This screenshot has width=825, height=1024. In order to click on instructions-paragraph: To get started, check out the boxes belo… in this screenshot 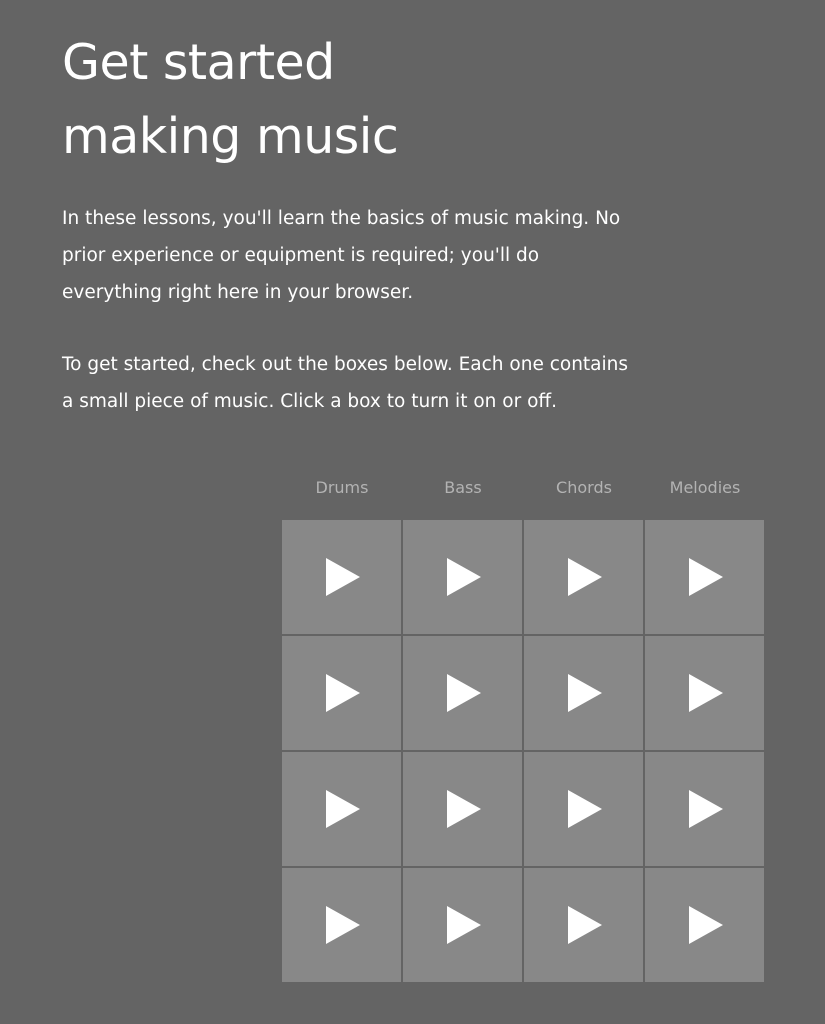, I will do `click(345, 383)`.